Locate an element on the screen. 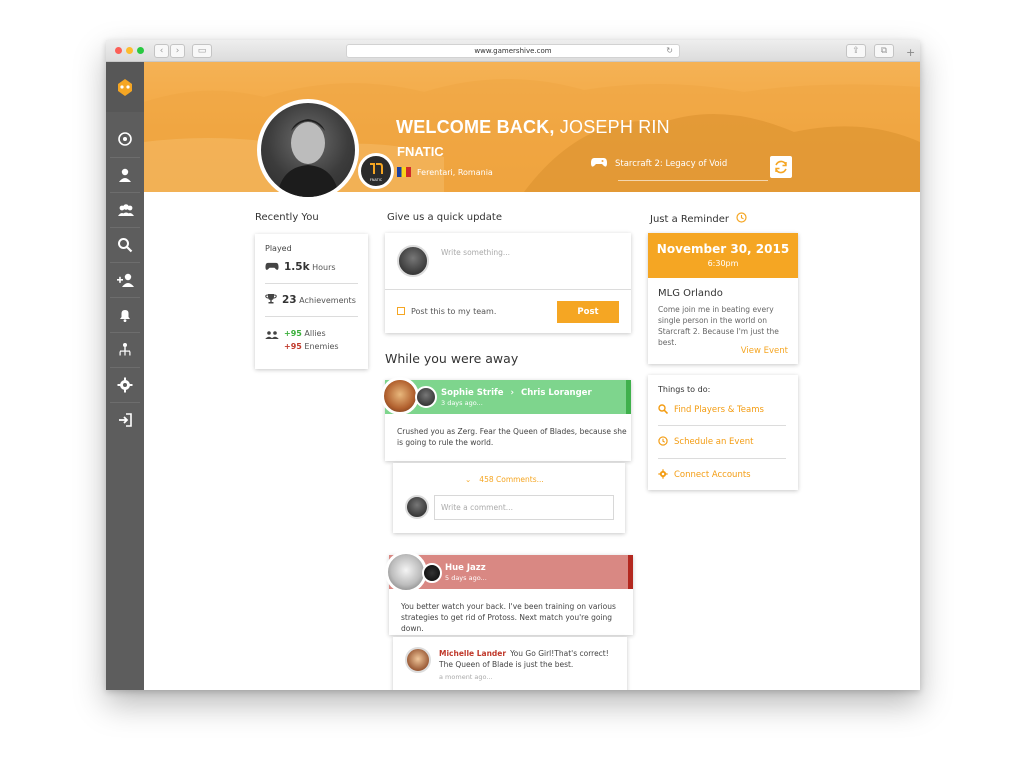 This screenshot has width=1024, height=768. close-window-button is located at coordinates (118, 50).